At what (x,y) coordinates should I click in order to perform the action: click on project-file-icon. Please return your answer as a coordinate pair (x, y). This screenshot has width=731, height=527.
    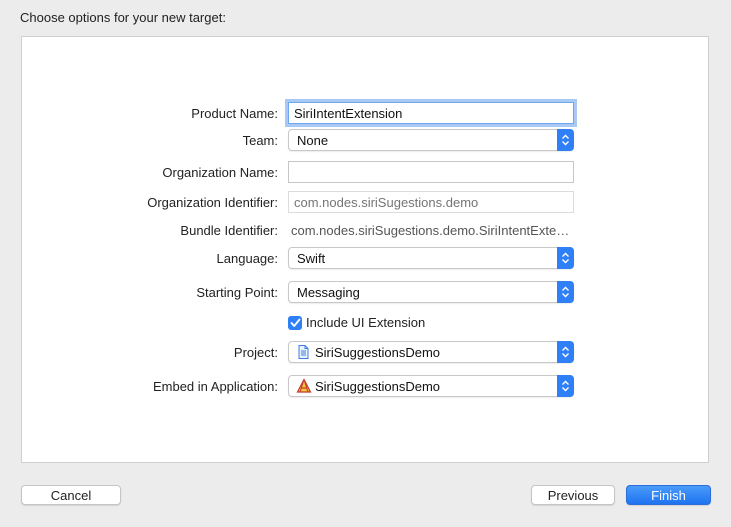
    Looking at the image, I should click on (303, 352).